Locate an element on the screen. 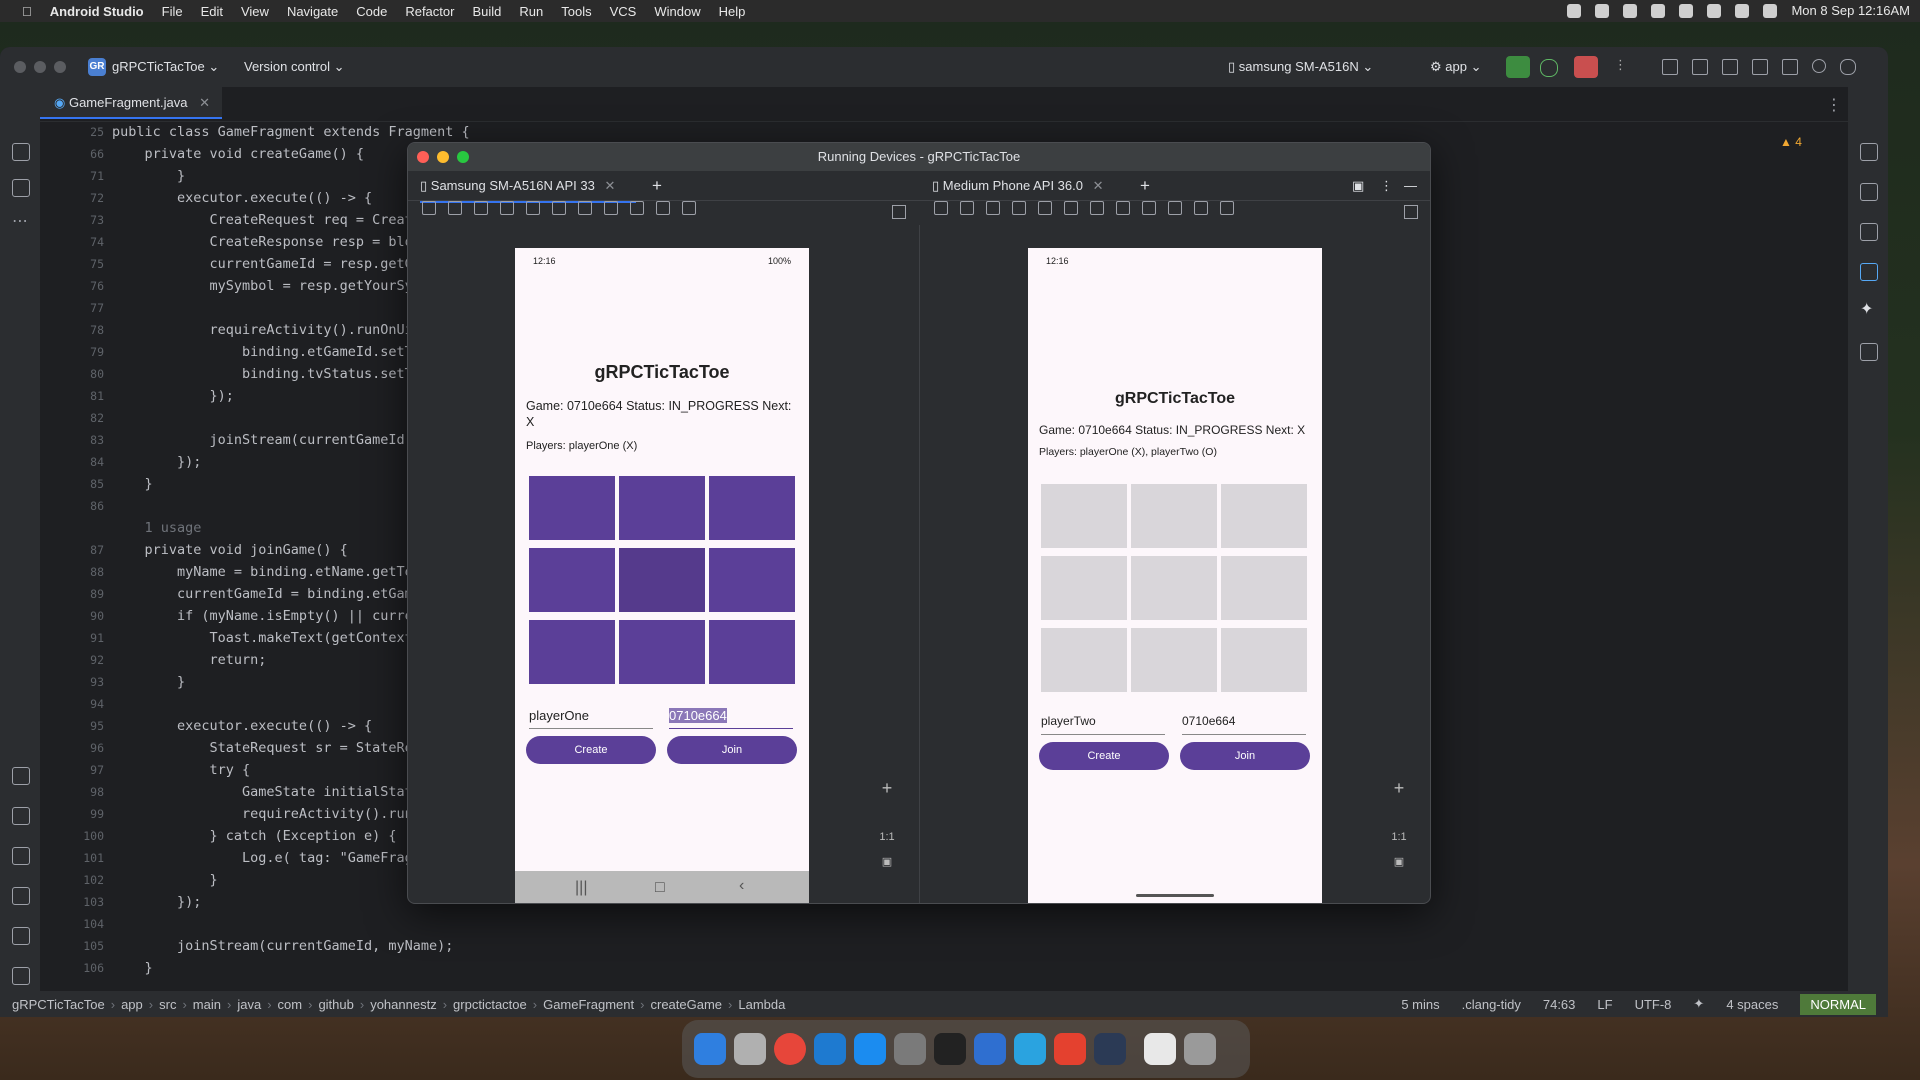 The height and width of the screenshot is (1080, 1920). more-tools-icon: ⋯ is located at coordinates (20, 221).